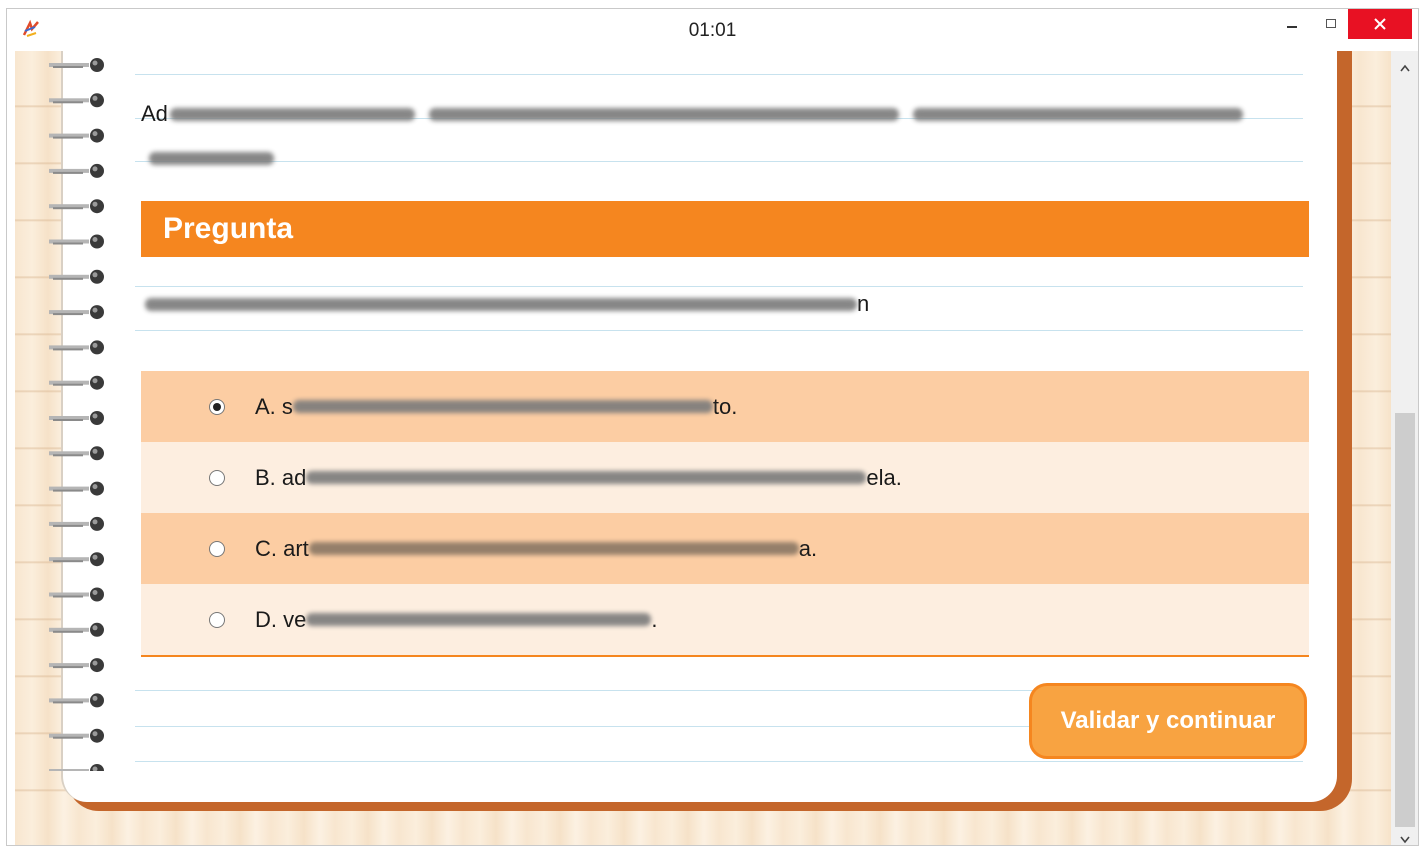 Image resolution: width=1427 pixels, height=850 pixels. What do you see at coordinates (884, 477) in the screenshot?
I see `option-text-end: ela.` at bounding box center [884, 477].